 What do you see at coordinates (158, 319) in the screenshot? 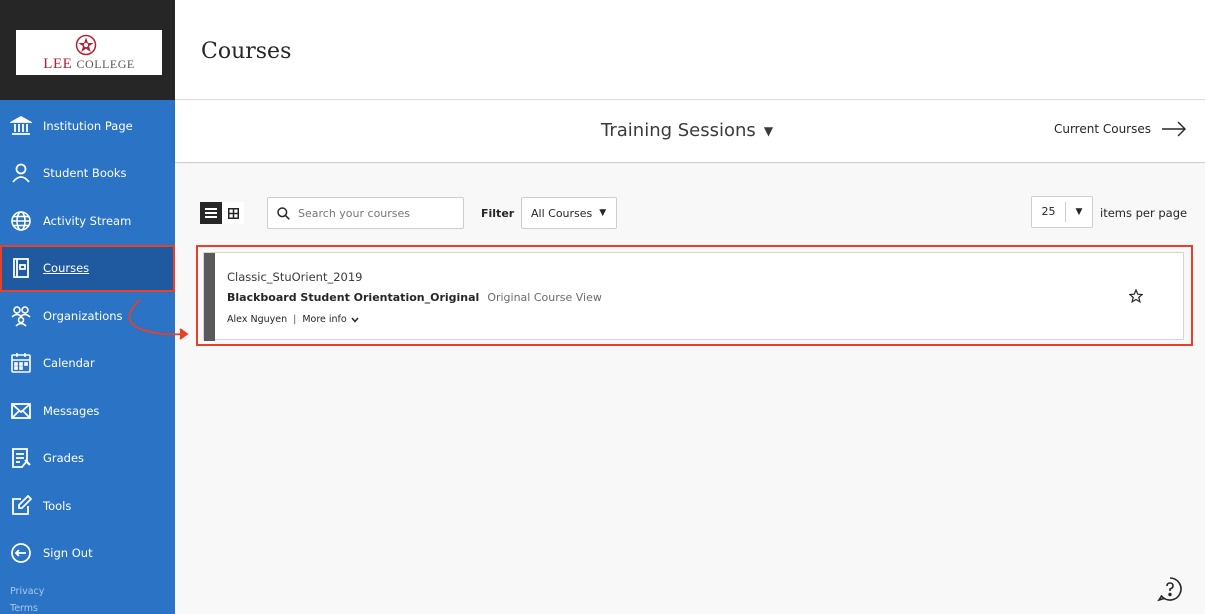
I see `annotation-arrow-icon` at bounding box center [158, 319].